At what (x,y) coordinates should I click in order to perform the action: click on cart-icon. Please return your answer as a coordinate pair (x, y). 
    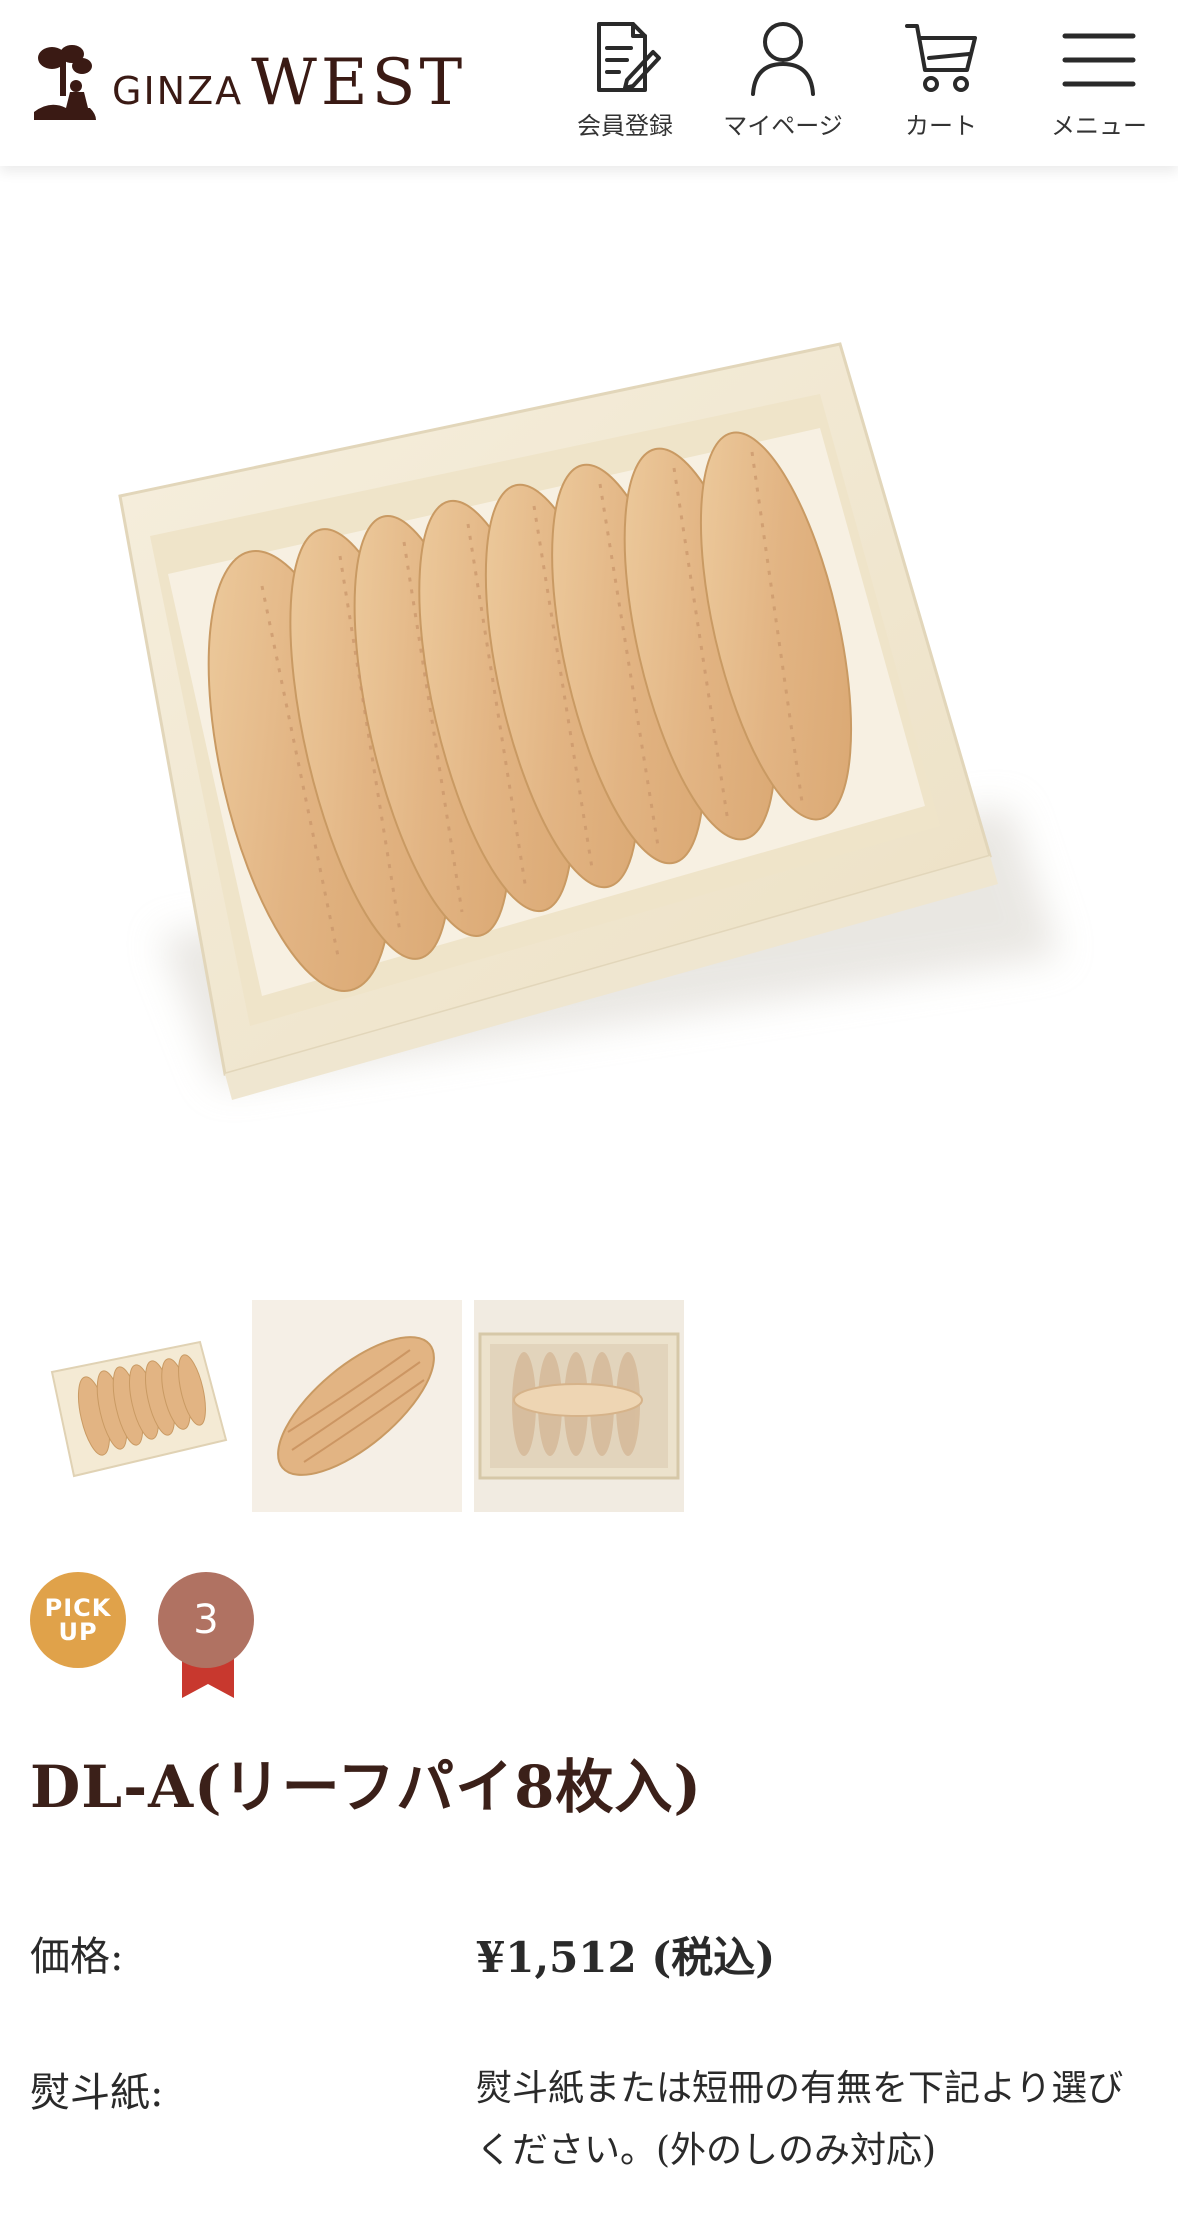
    Looking at the image, I should click on (941, 58).